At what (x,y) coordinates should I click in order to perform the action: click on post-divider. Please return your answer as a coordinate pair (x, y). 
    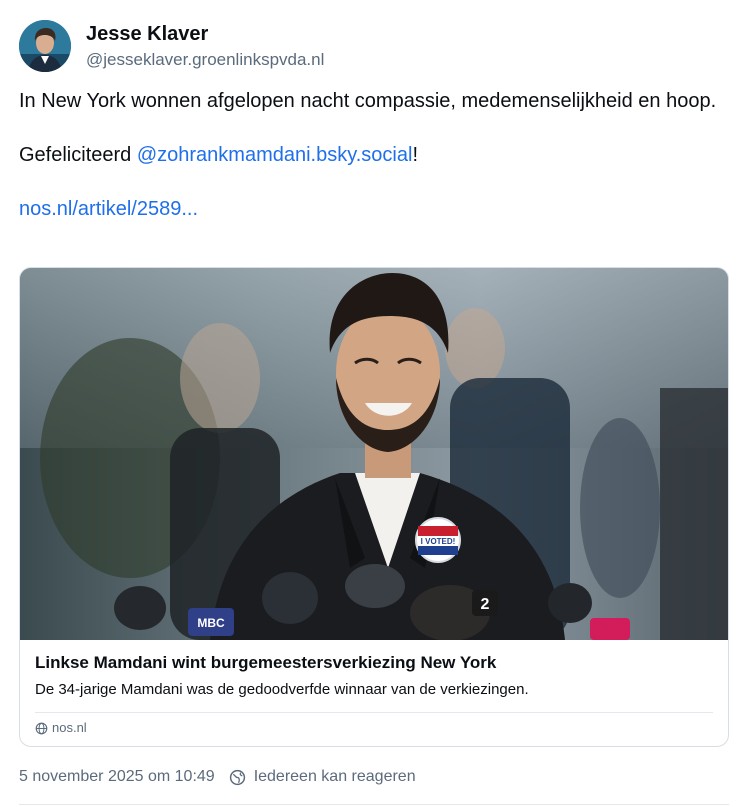
    Looking at the image, I should click on (374, 804).